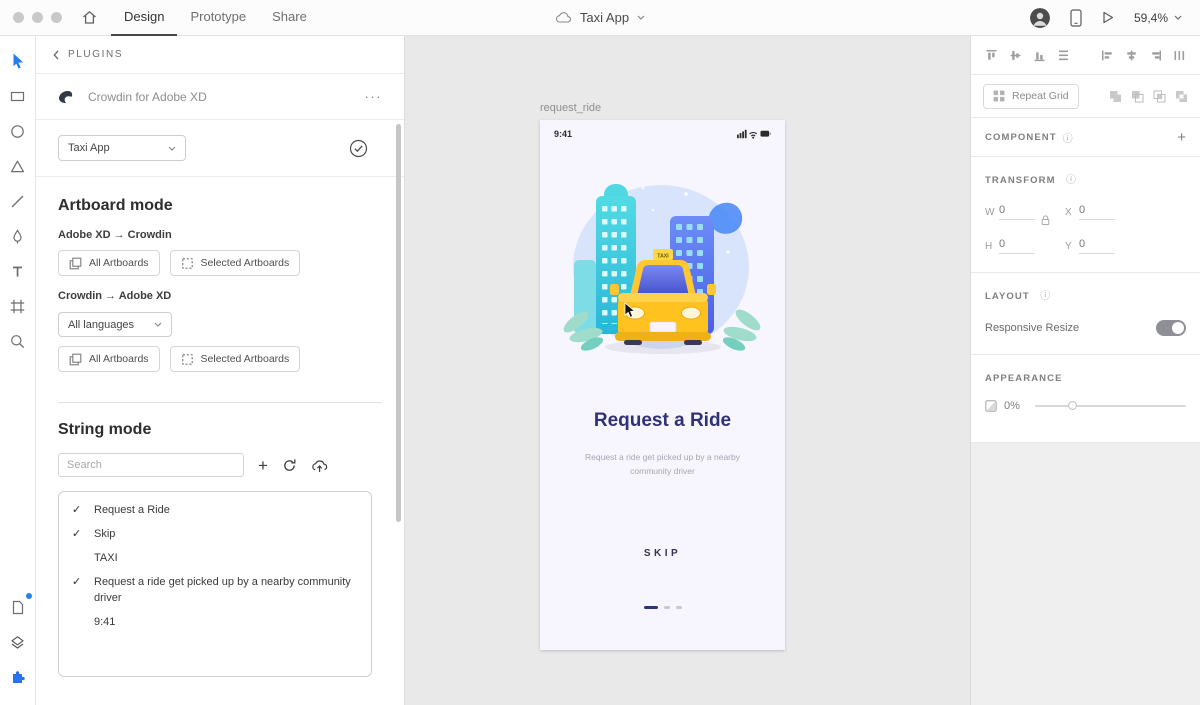 This screenshot has height=705, width=1200. I want to click on width-field: 0, so click(1017, 212).